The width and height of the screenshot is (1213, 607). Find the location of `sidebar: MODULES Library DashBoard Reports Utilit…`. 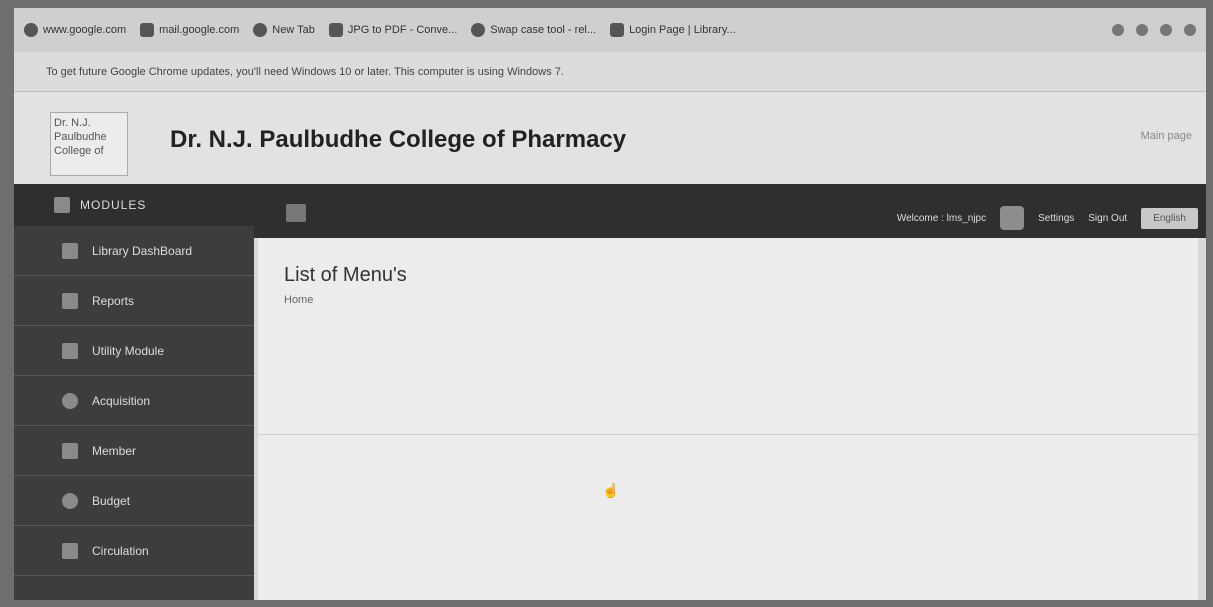

sidebar: MODULES Library DashBoard Reports Utilit… is located at coordinates (134, 392).